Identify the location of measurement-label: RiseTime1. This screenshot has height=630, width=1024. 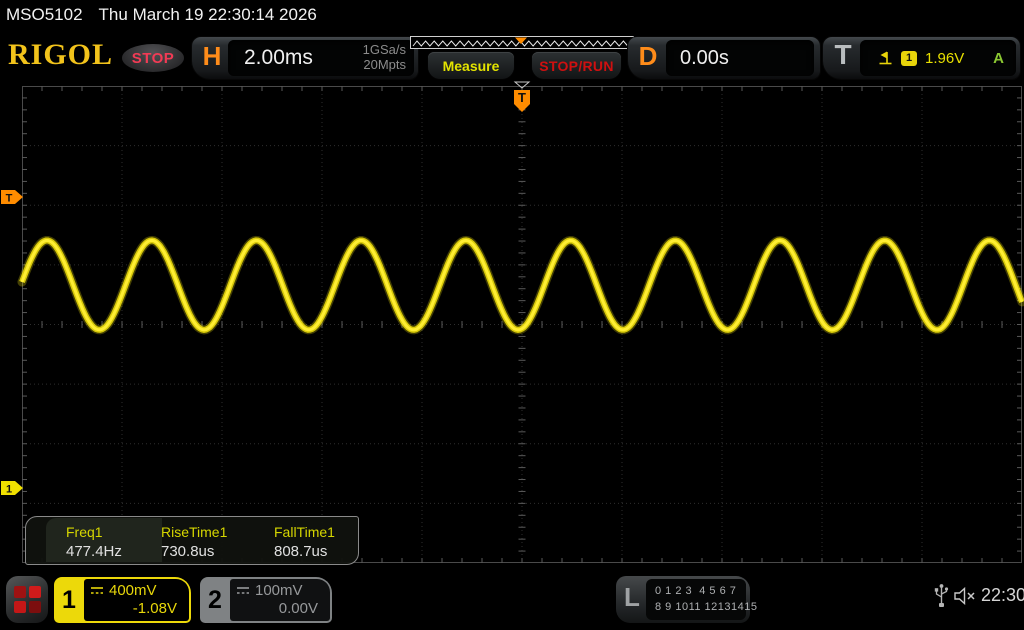
(194, 532).